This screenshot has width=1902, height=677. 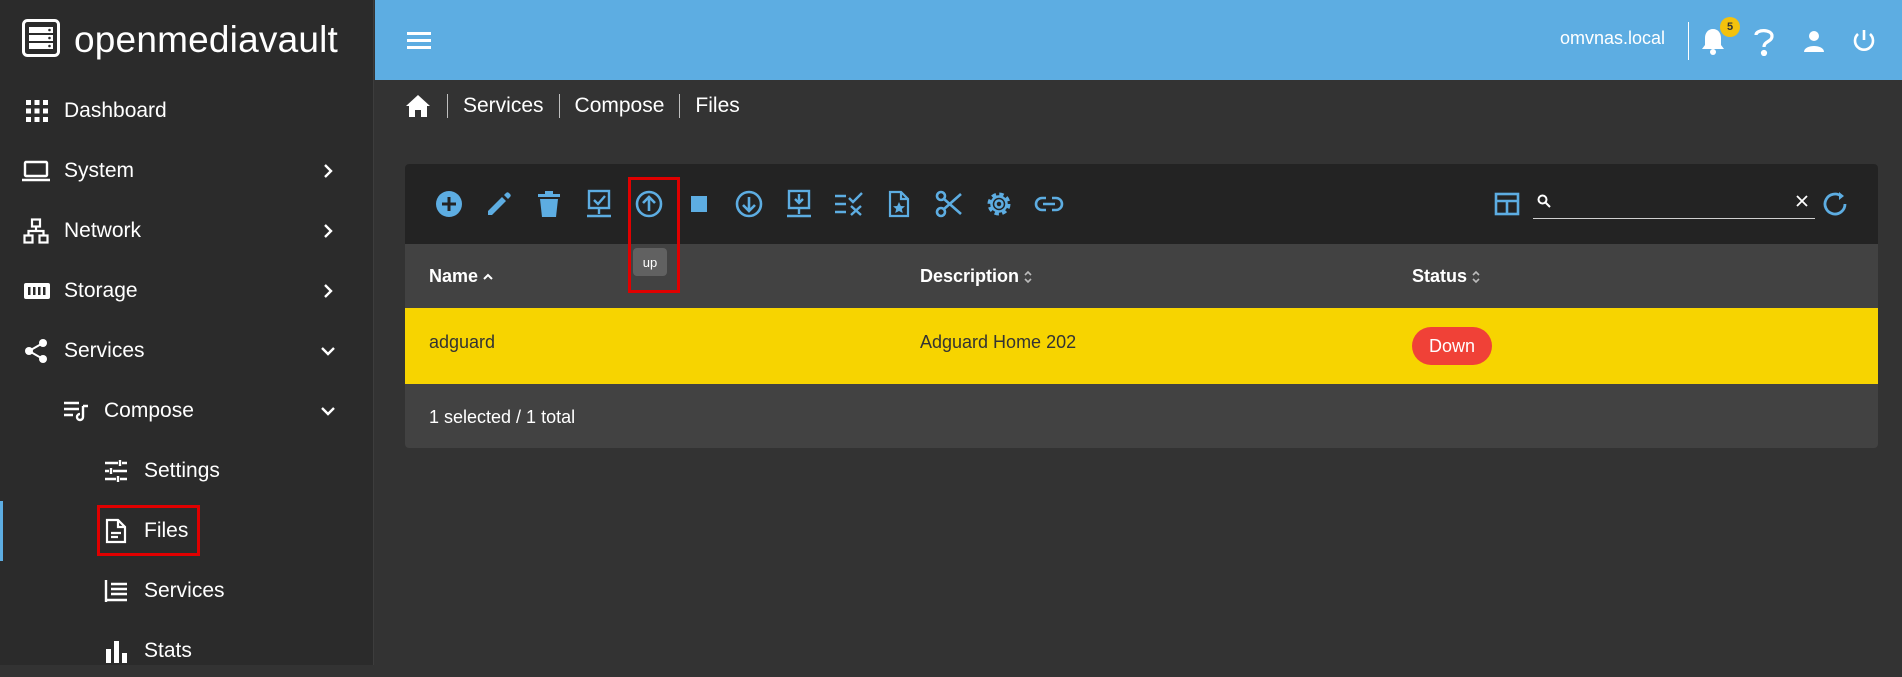 I want to click on sidebar-item-stats: Stats, so click(x=187, y=651).